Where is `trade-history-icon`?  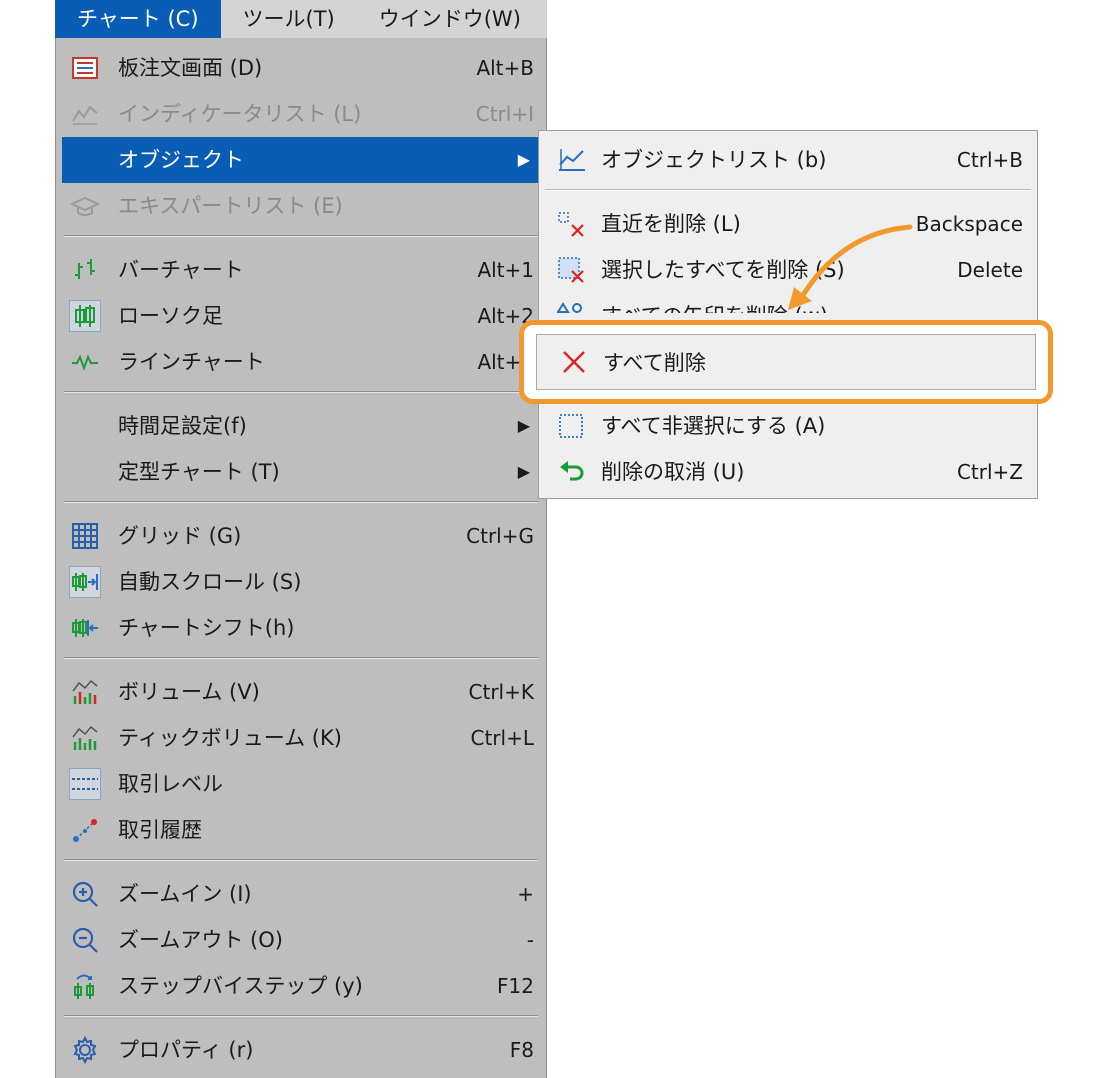 trade-history-icon is located at coordinates (85, 830).